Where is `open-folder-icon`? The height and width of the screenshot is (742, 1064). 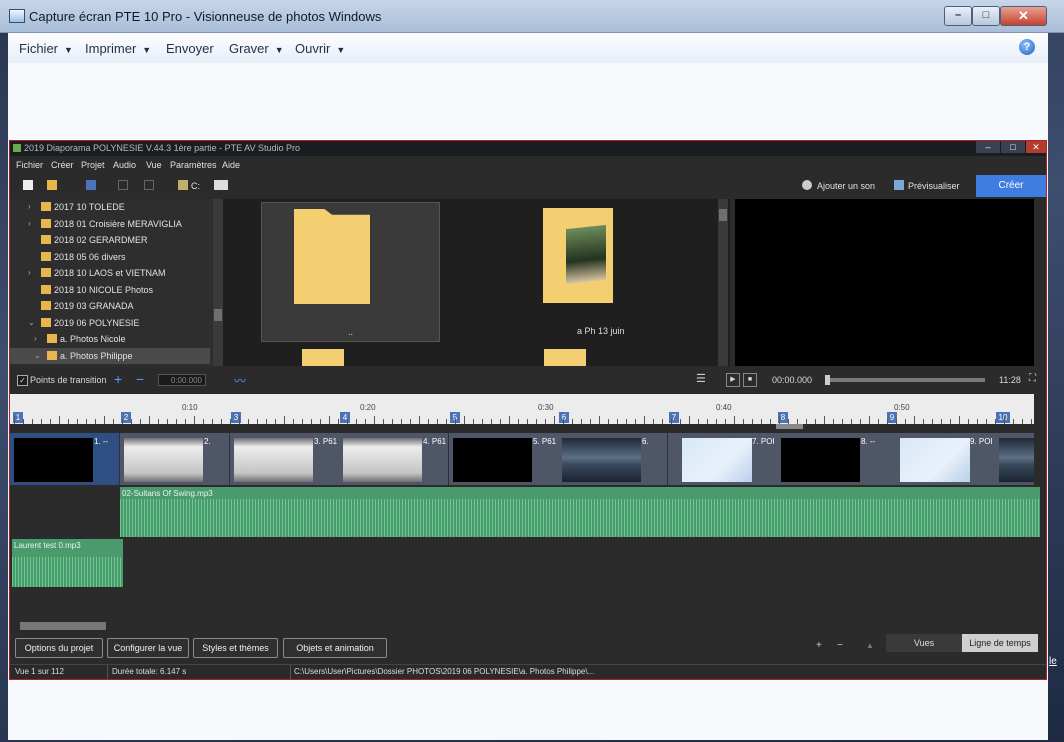 open-folder-icon is located at coordinates (52, 185).